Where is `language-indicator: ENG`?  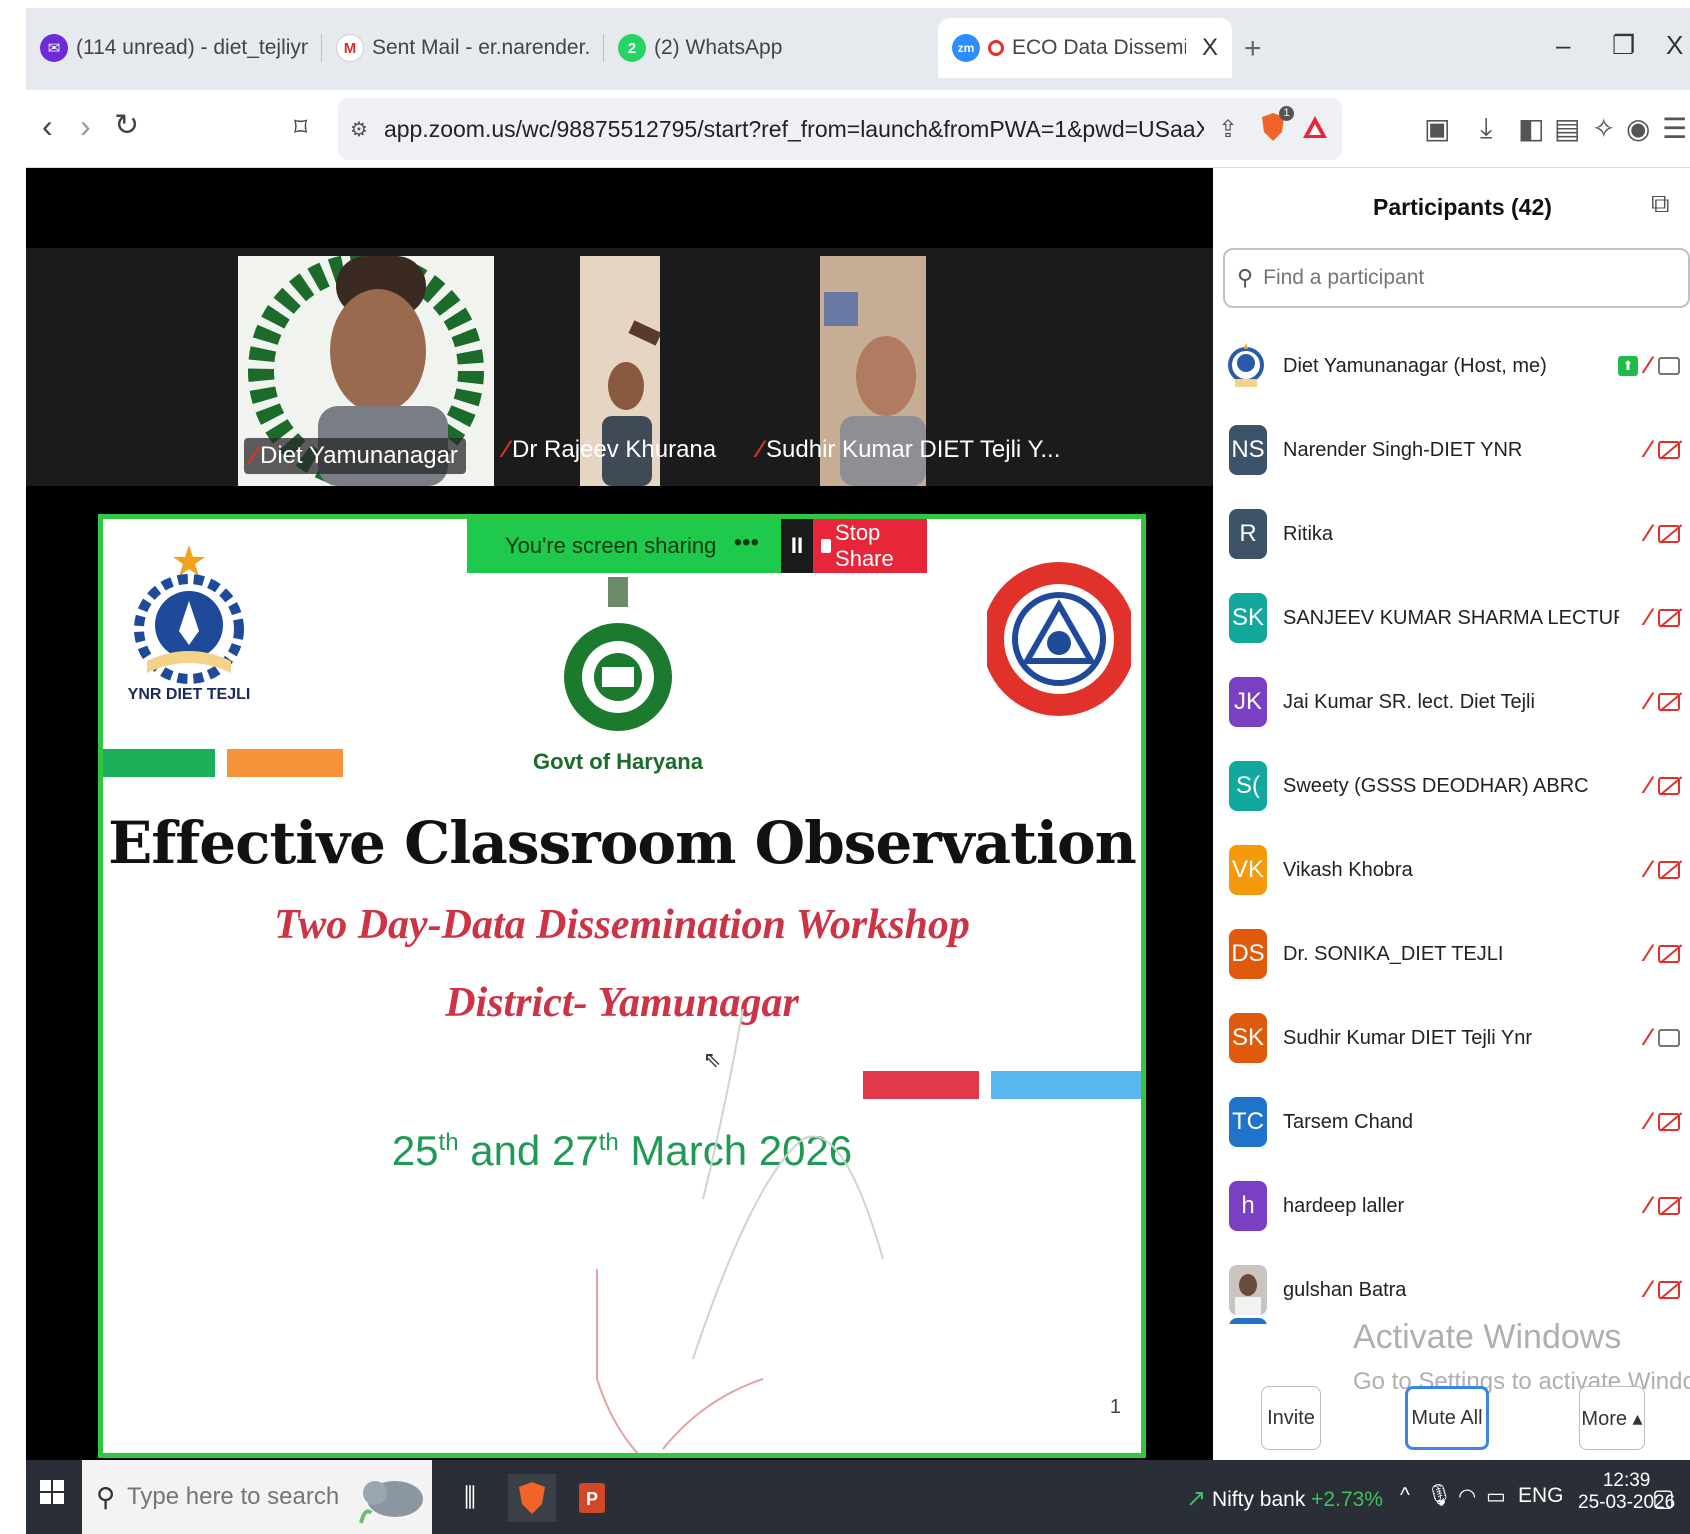 language-indicator: ENG is located at coordinates (1541, 1496).